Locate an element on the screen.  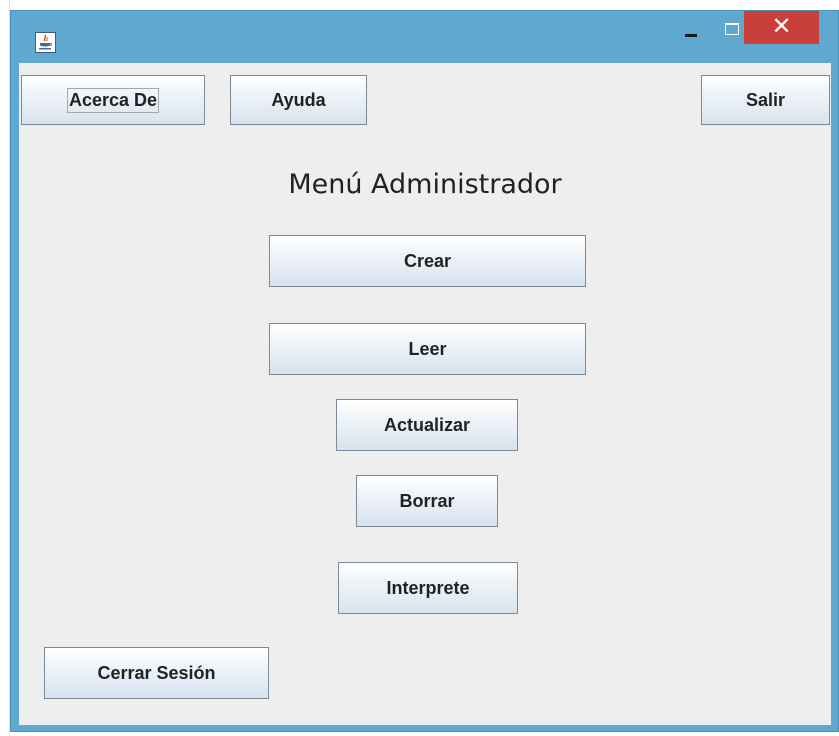
about-button-label: Acerca De is located at coordinates (113, 100).